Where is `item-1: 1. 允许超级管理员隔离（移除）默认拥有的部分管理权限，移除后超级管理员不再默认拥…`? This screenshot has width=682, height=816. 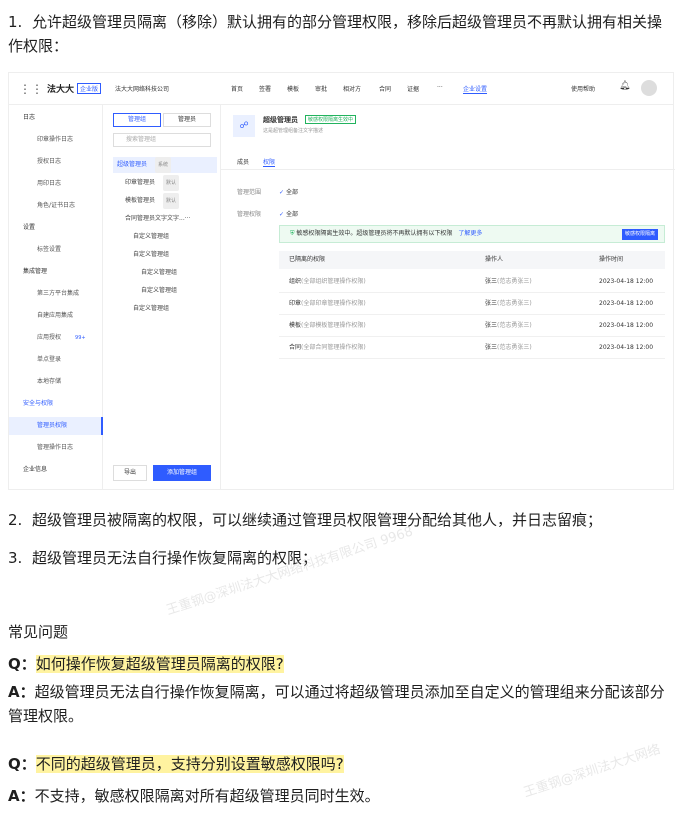 item-1: 1. 允许超级管理员隔离（移除）默认拥有的部分管理权限，移除后超级管理员不再默认拥… is located at coordinates (335, 34).